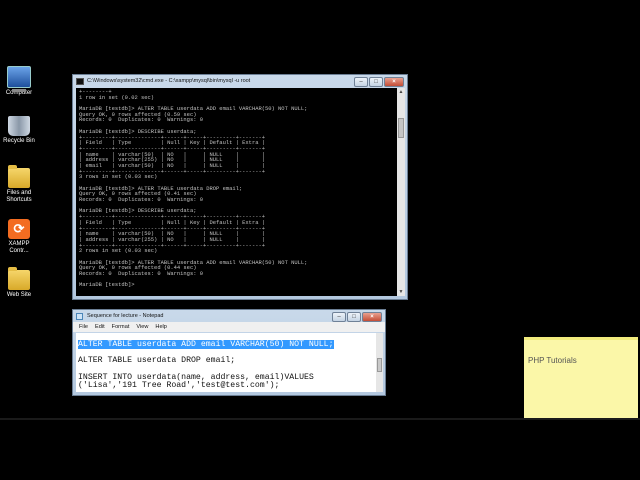 The width and height of the screenshot is (640, 480). I want to click on taskbar-edge, so click(320, 419).